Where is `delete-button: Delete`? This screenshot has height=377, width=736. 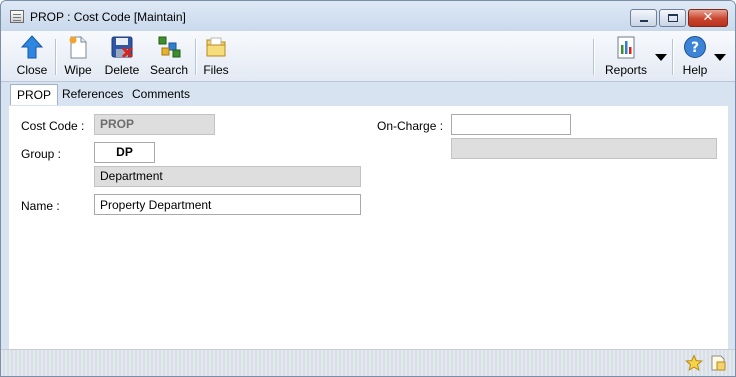 delete-button: Delete is located at coordinates (122, 56).